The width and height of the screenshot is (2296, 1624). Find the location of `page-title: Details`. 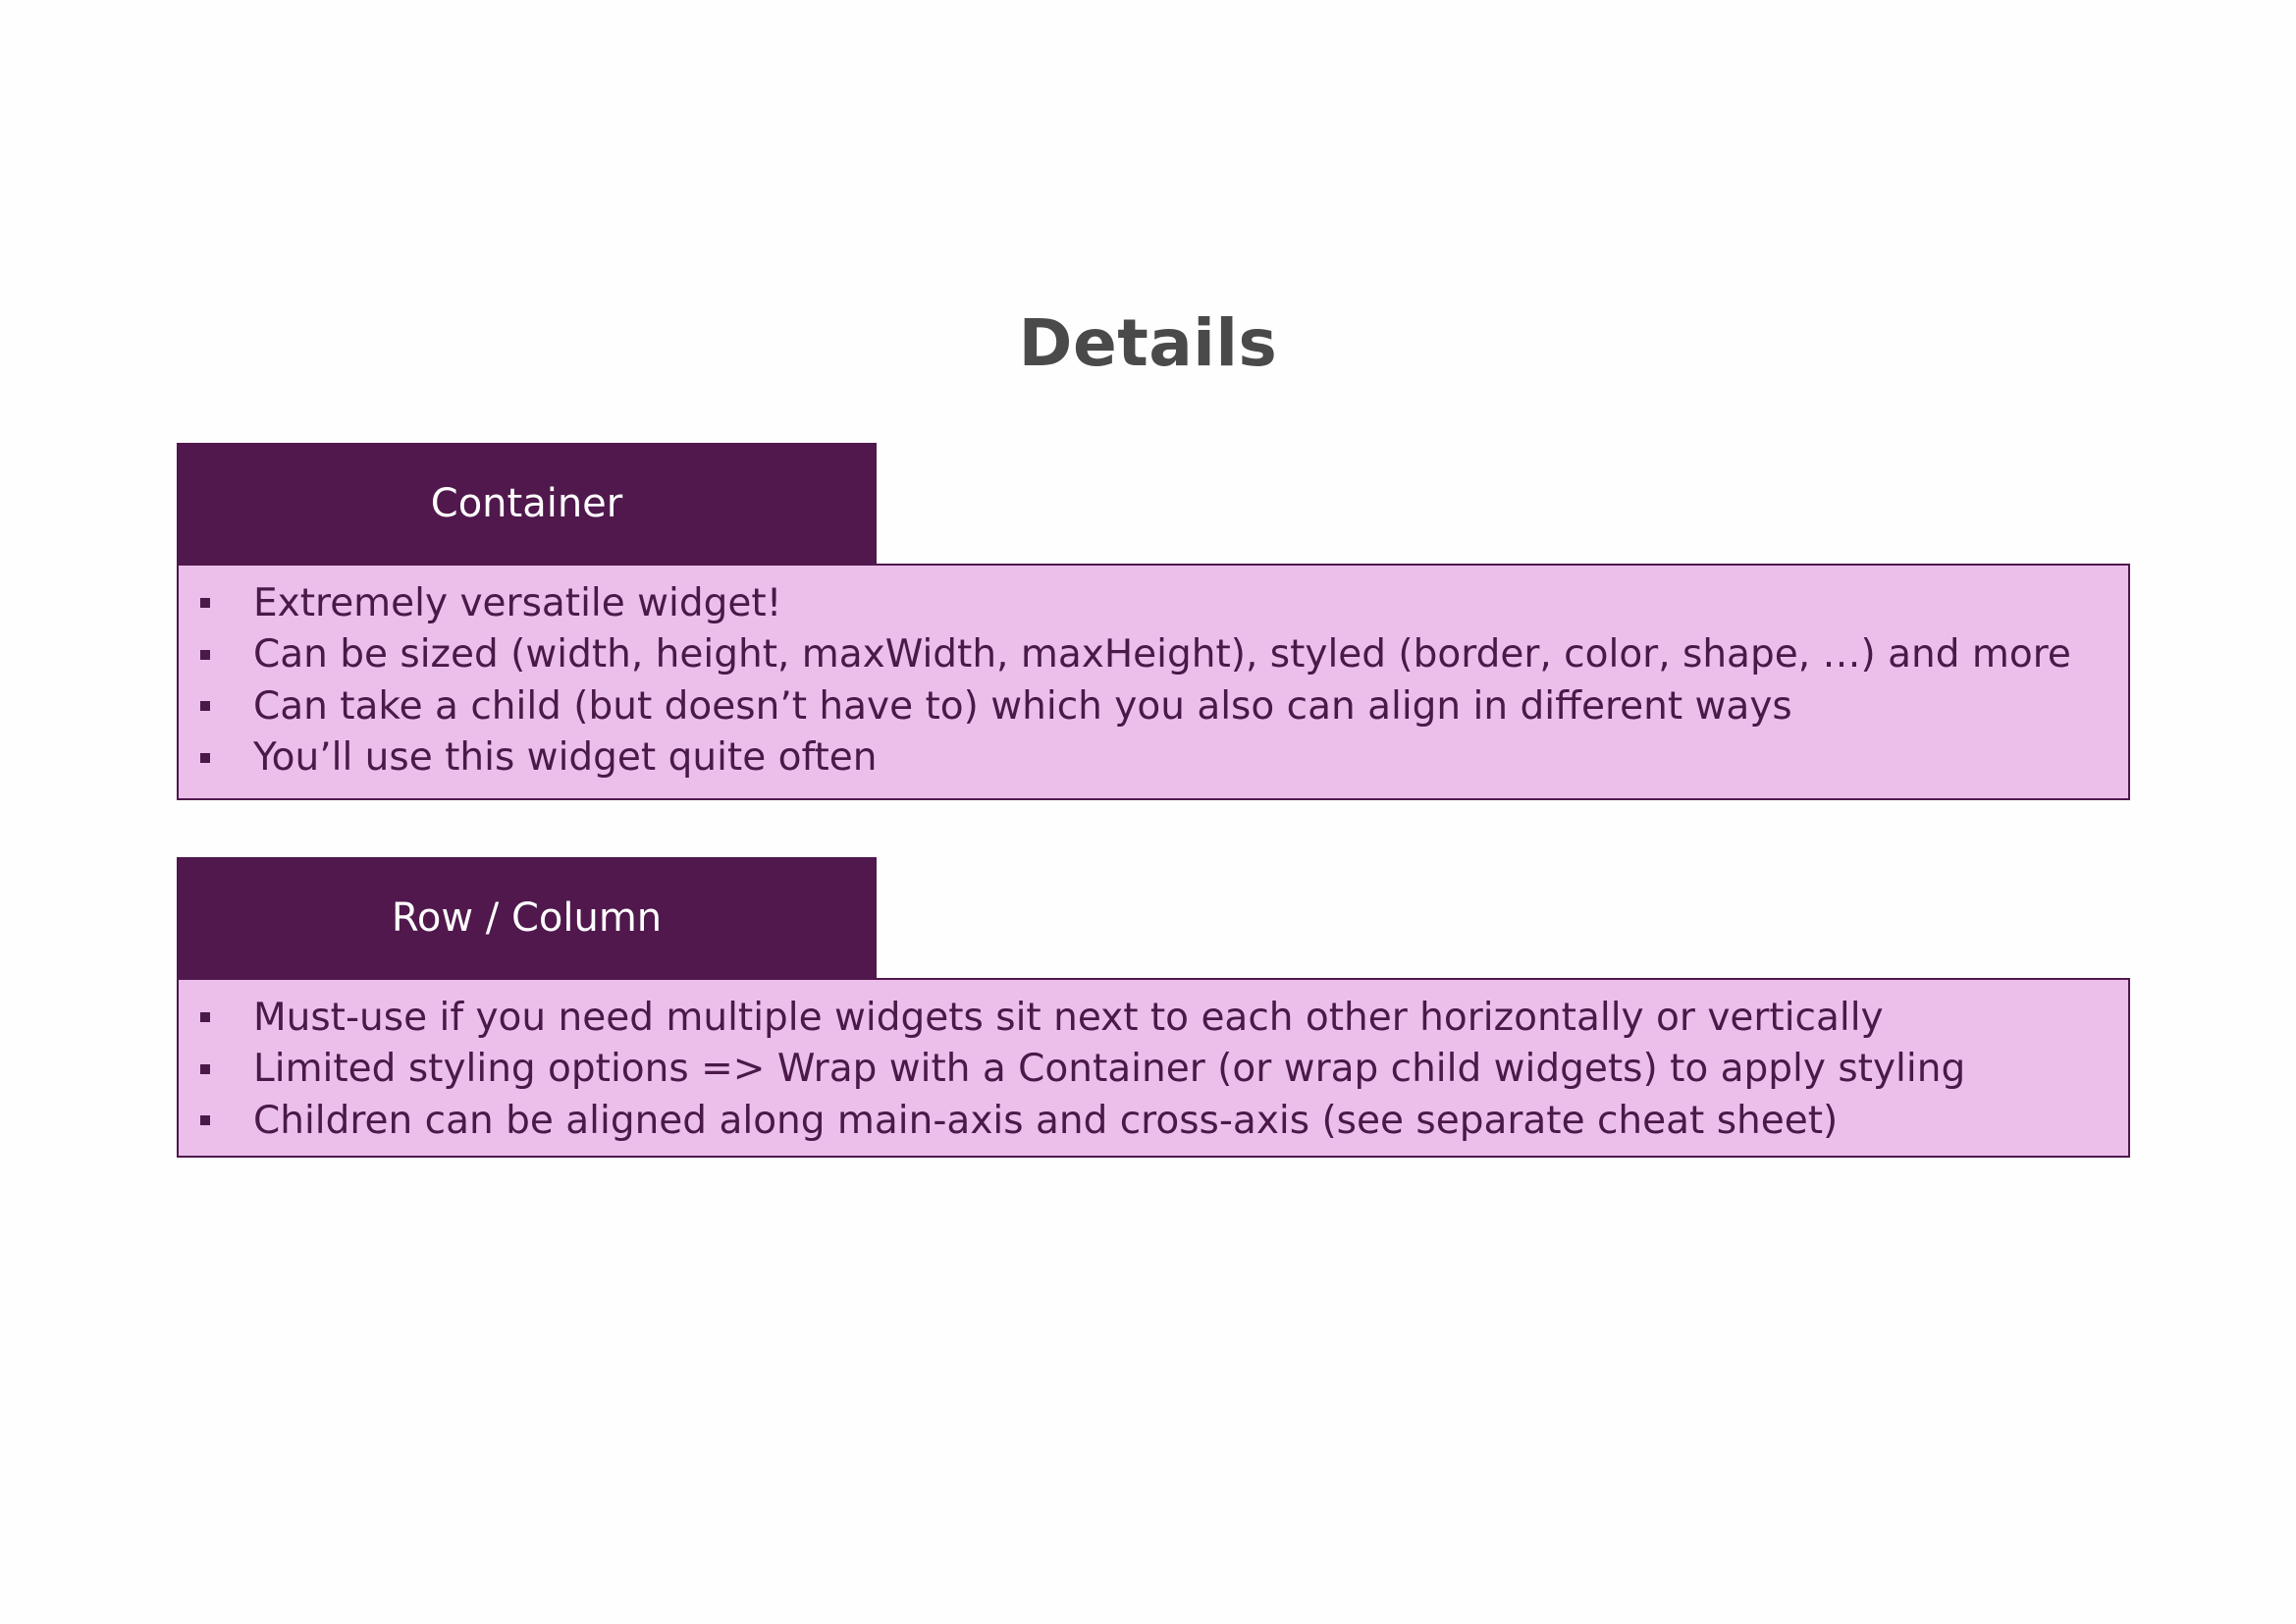

page-title: Details is located at coordinates (1148, 343).